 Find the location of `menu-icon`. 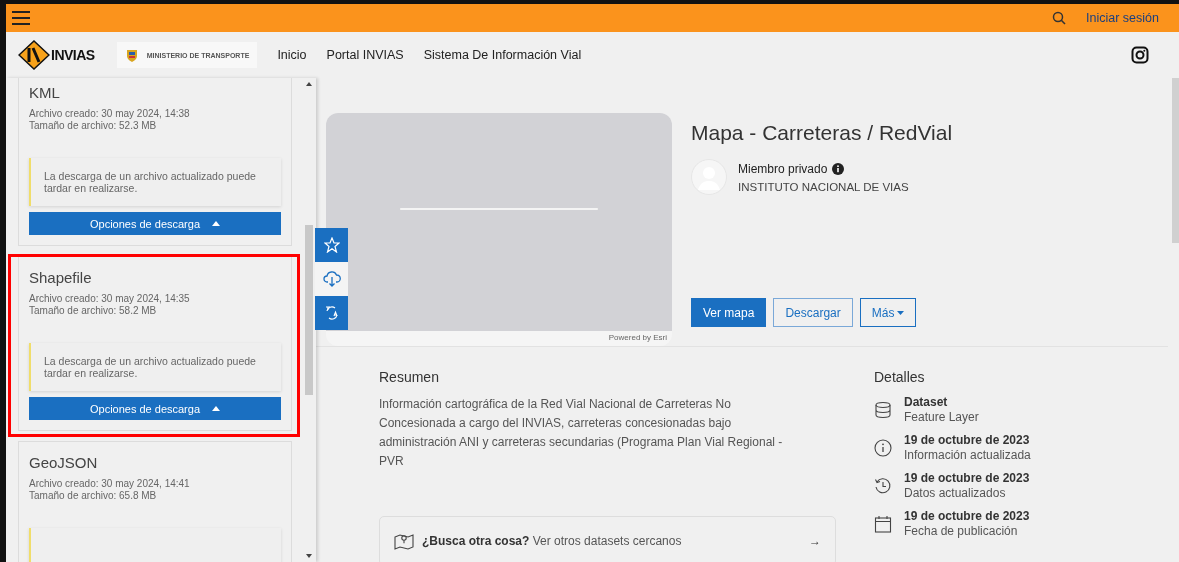

menu-icon is located at coordinates (21, 18).